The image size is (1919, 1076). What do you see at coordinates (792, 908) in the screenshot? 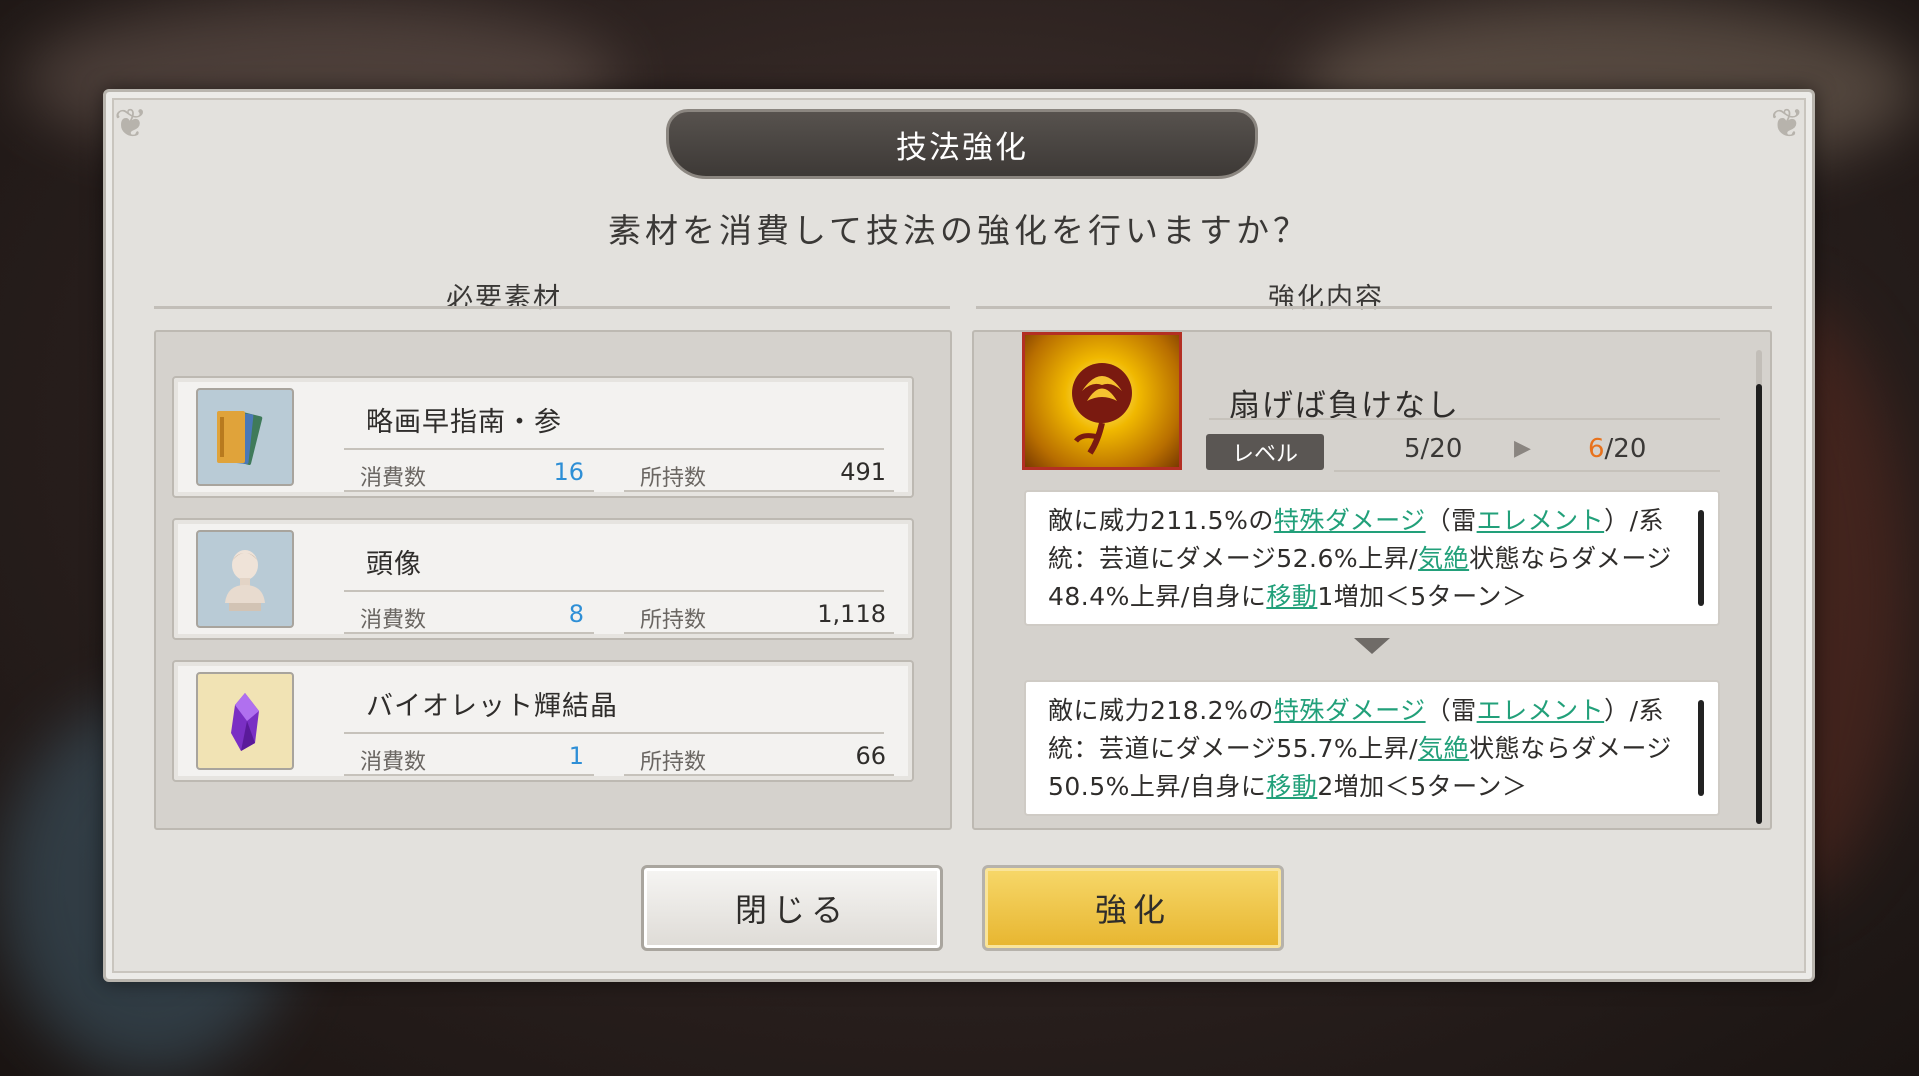
I see `close-button: 閉じる` at bounding box center [792, 908].